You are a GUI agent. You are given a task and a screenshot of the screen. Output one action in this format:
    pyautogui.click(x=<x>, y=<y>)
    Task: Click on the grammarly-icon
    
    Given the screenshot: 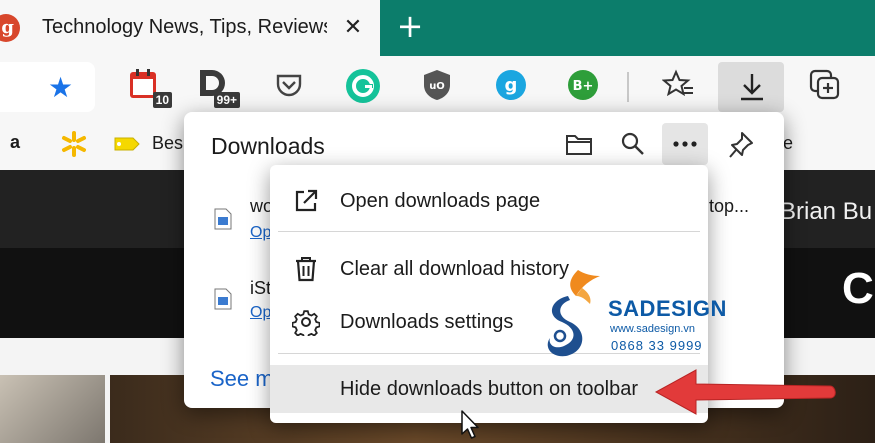 What is the action you would take?
    pyautogui.click(x=362, y=85)
    